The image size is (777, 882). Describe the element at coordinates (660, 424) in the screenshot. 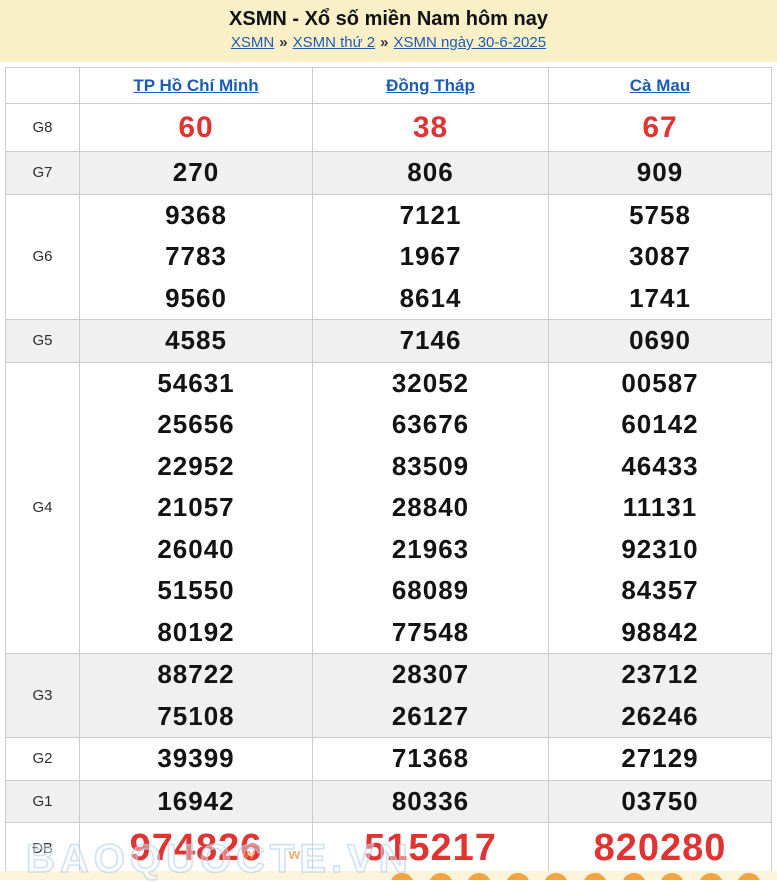

I see `result-number: 60142` at that location.